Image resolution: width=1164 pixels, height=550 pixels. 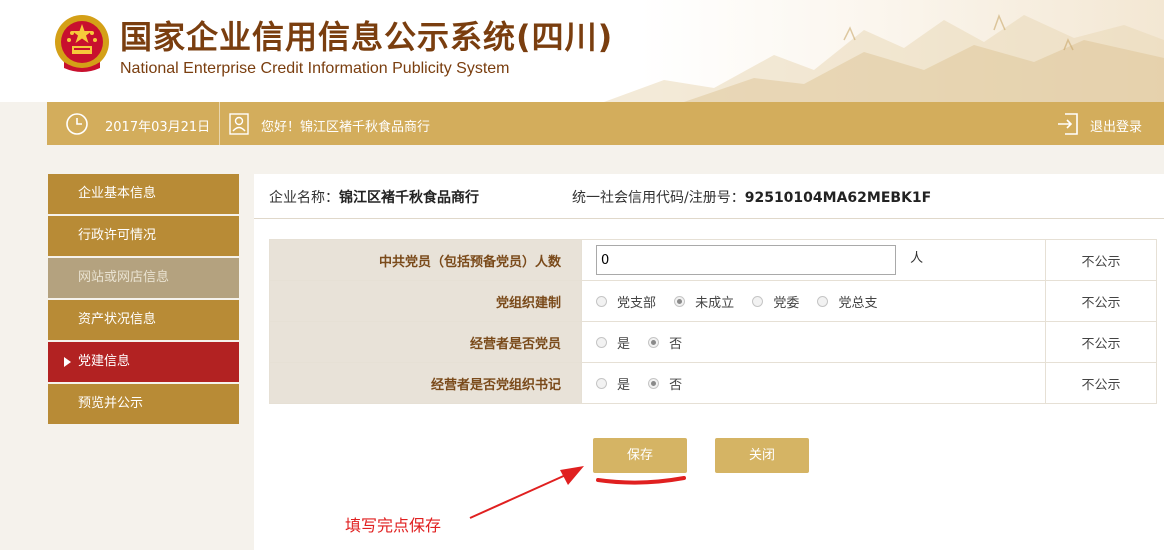 I want to click on sidebar-item-label: 资产状况信息, so click(x=117, y=319).